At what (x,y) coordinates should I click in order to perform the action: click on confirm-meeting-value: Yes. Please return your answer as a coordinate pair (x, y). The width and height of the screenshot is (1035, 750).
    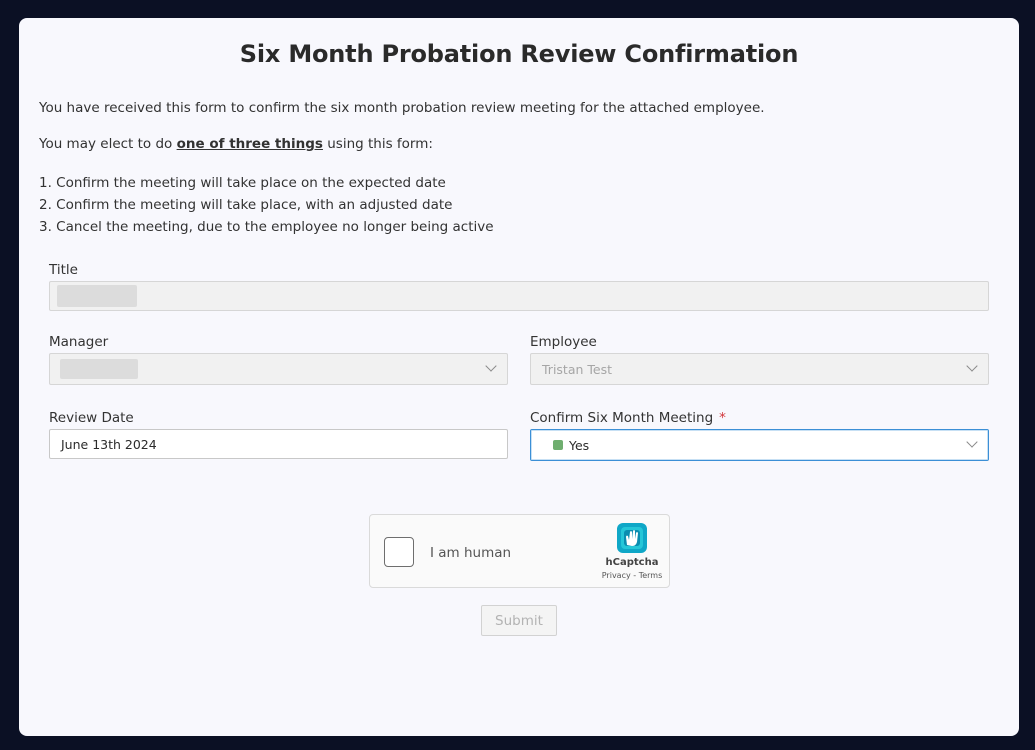
    Looking at the image, I should click on (579, 445).